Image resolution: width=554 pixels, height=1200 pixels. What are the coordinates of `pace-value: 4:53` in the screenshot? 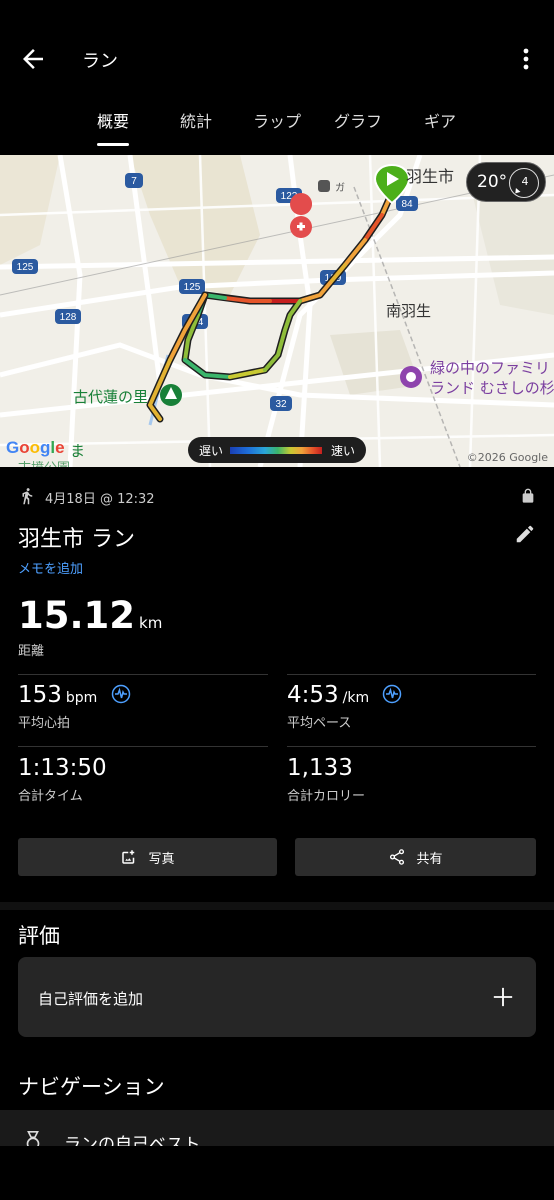 It's located at (313, 695).